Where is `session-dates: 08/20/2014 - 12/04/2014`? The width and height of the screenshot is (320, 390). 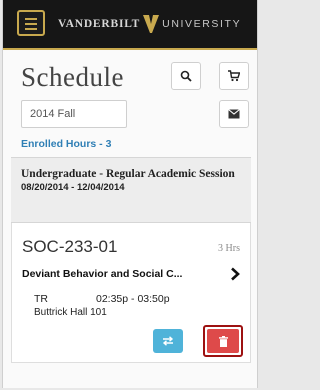
session-dates: 08/20/2014 - 12/04/2014 is located at coordinates (73, 187).